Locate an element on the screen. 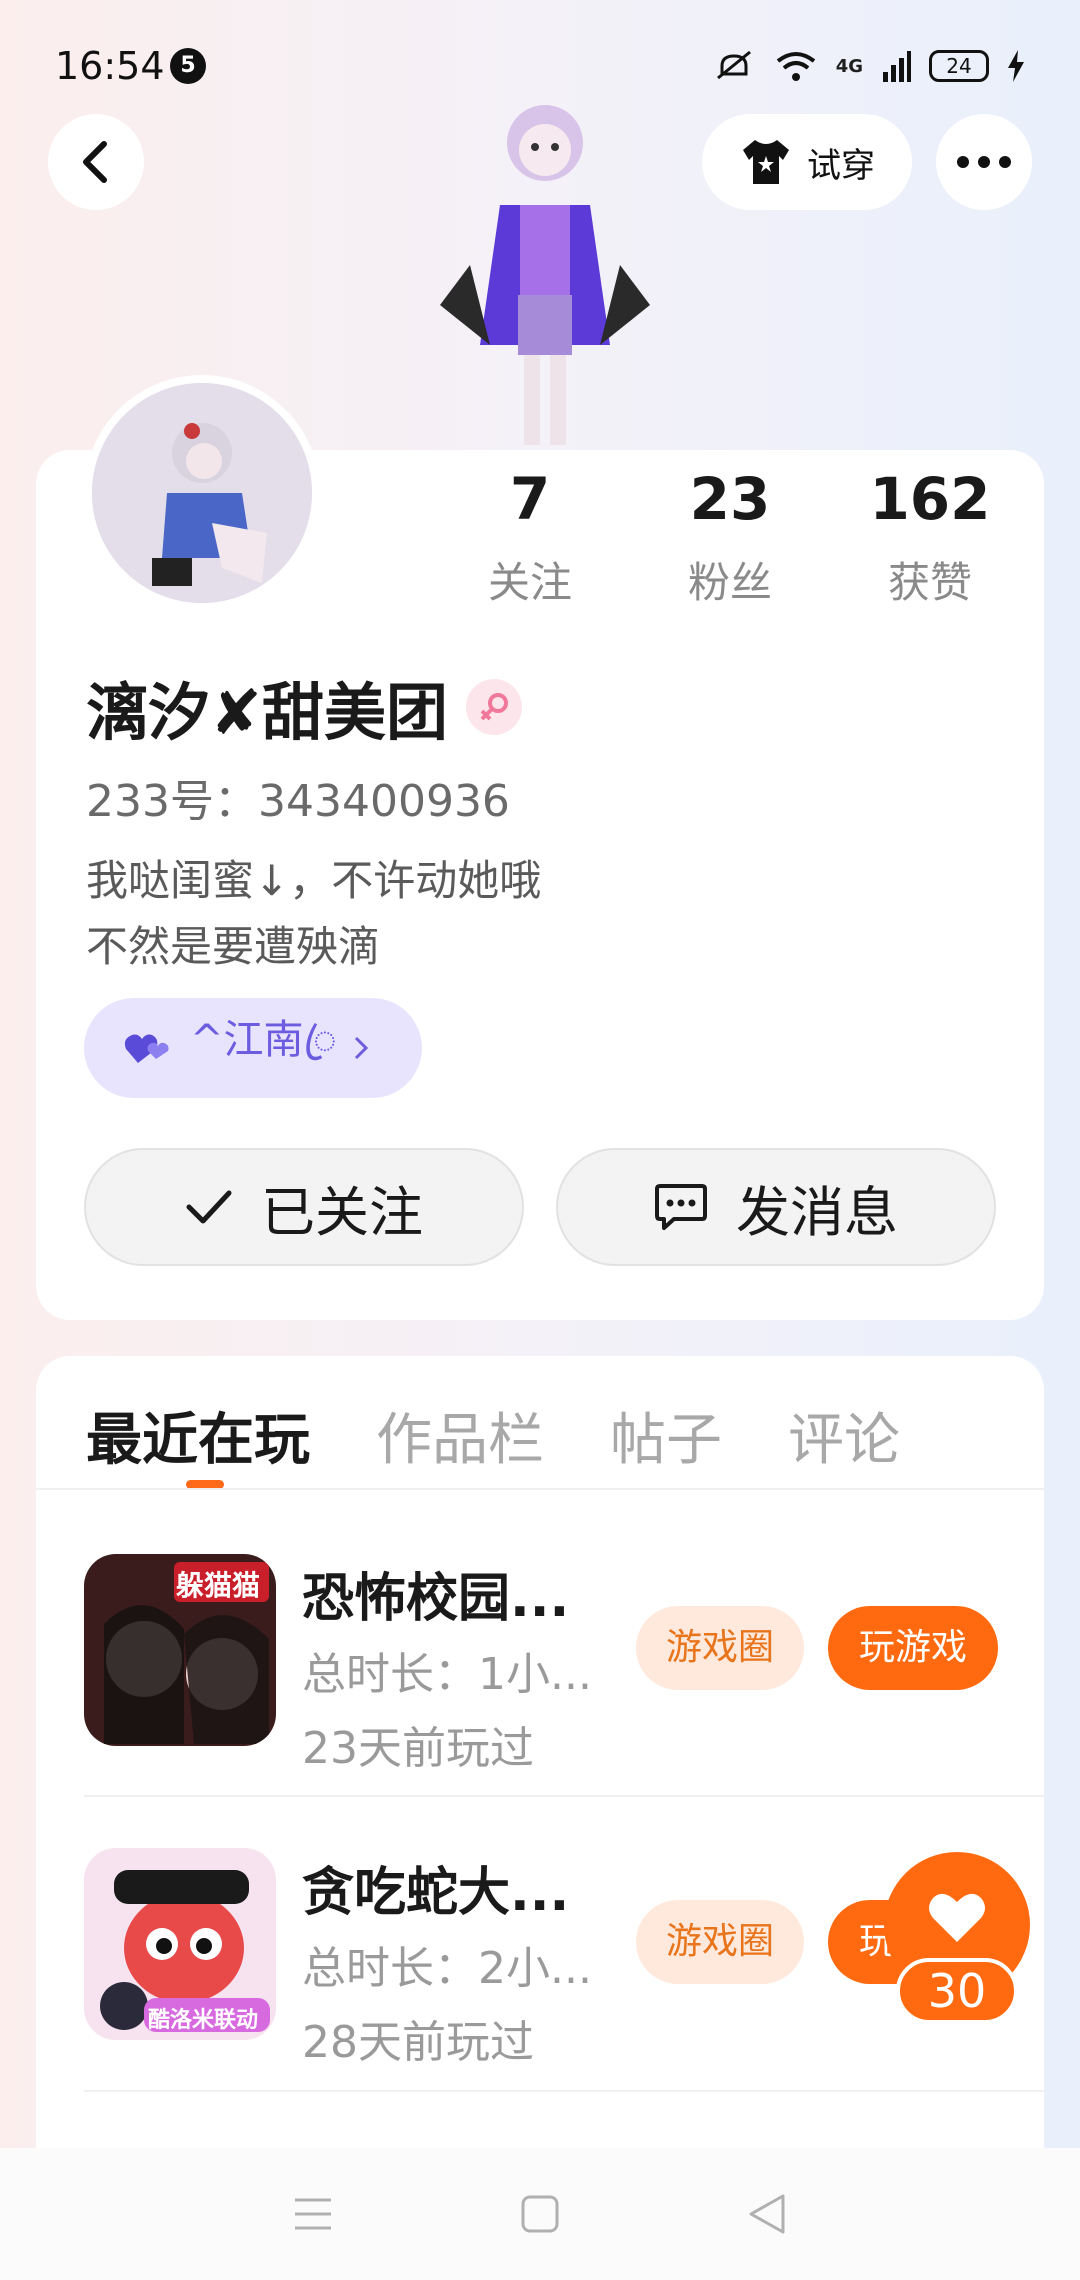 This screenshot has height=2280, width=1080. menu-icon is located at coordinates (313, 2214).